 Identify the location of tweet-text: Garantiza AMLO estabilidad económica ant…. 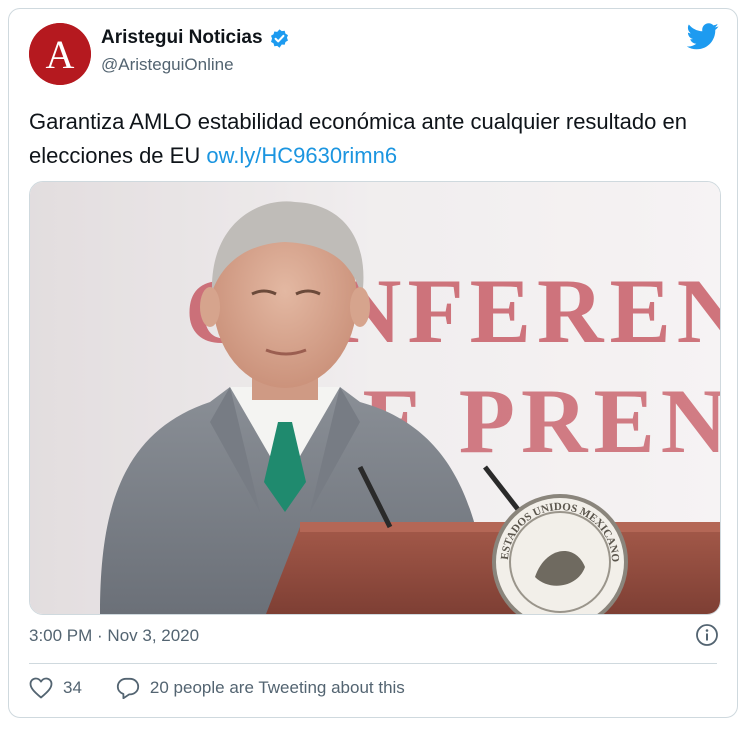
(374, 139).